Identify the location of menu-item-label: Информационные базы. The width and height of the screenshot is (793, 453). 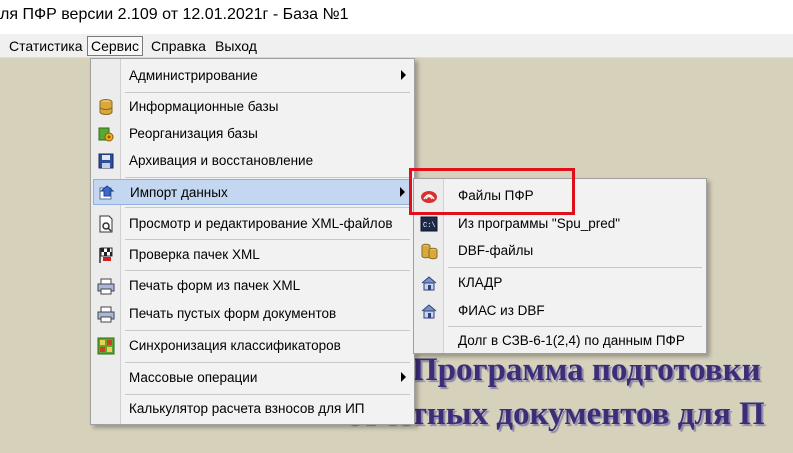
(204, 106).